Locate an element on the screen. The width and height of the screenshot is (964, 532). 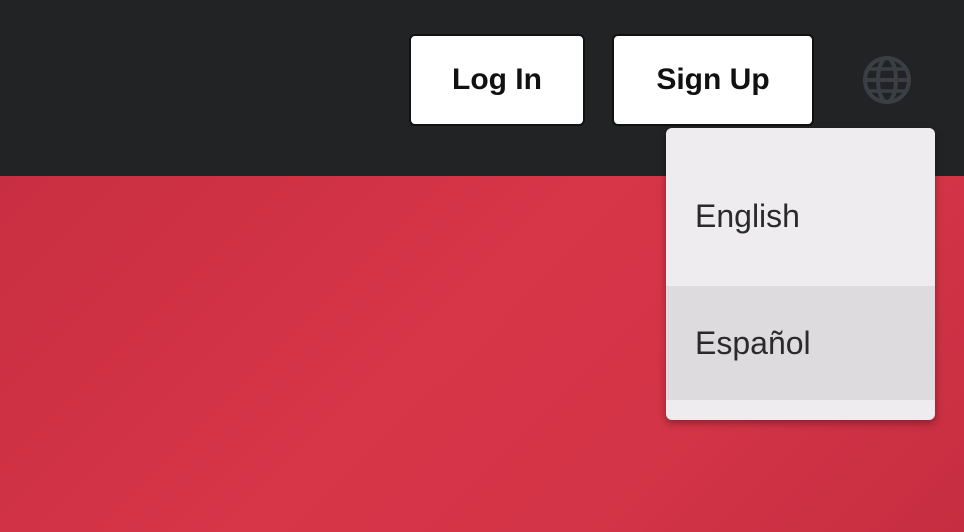
globe-icon is located at coordinates (887, 80).